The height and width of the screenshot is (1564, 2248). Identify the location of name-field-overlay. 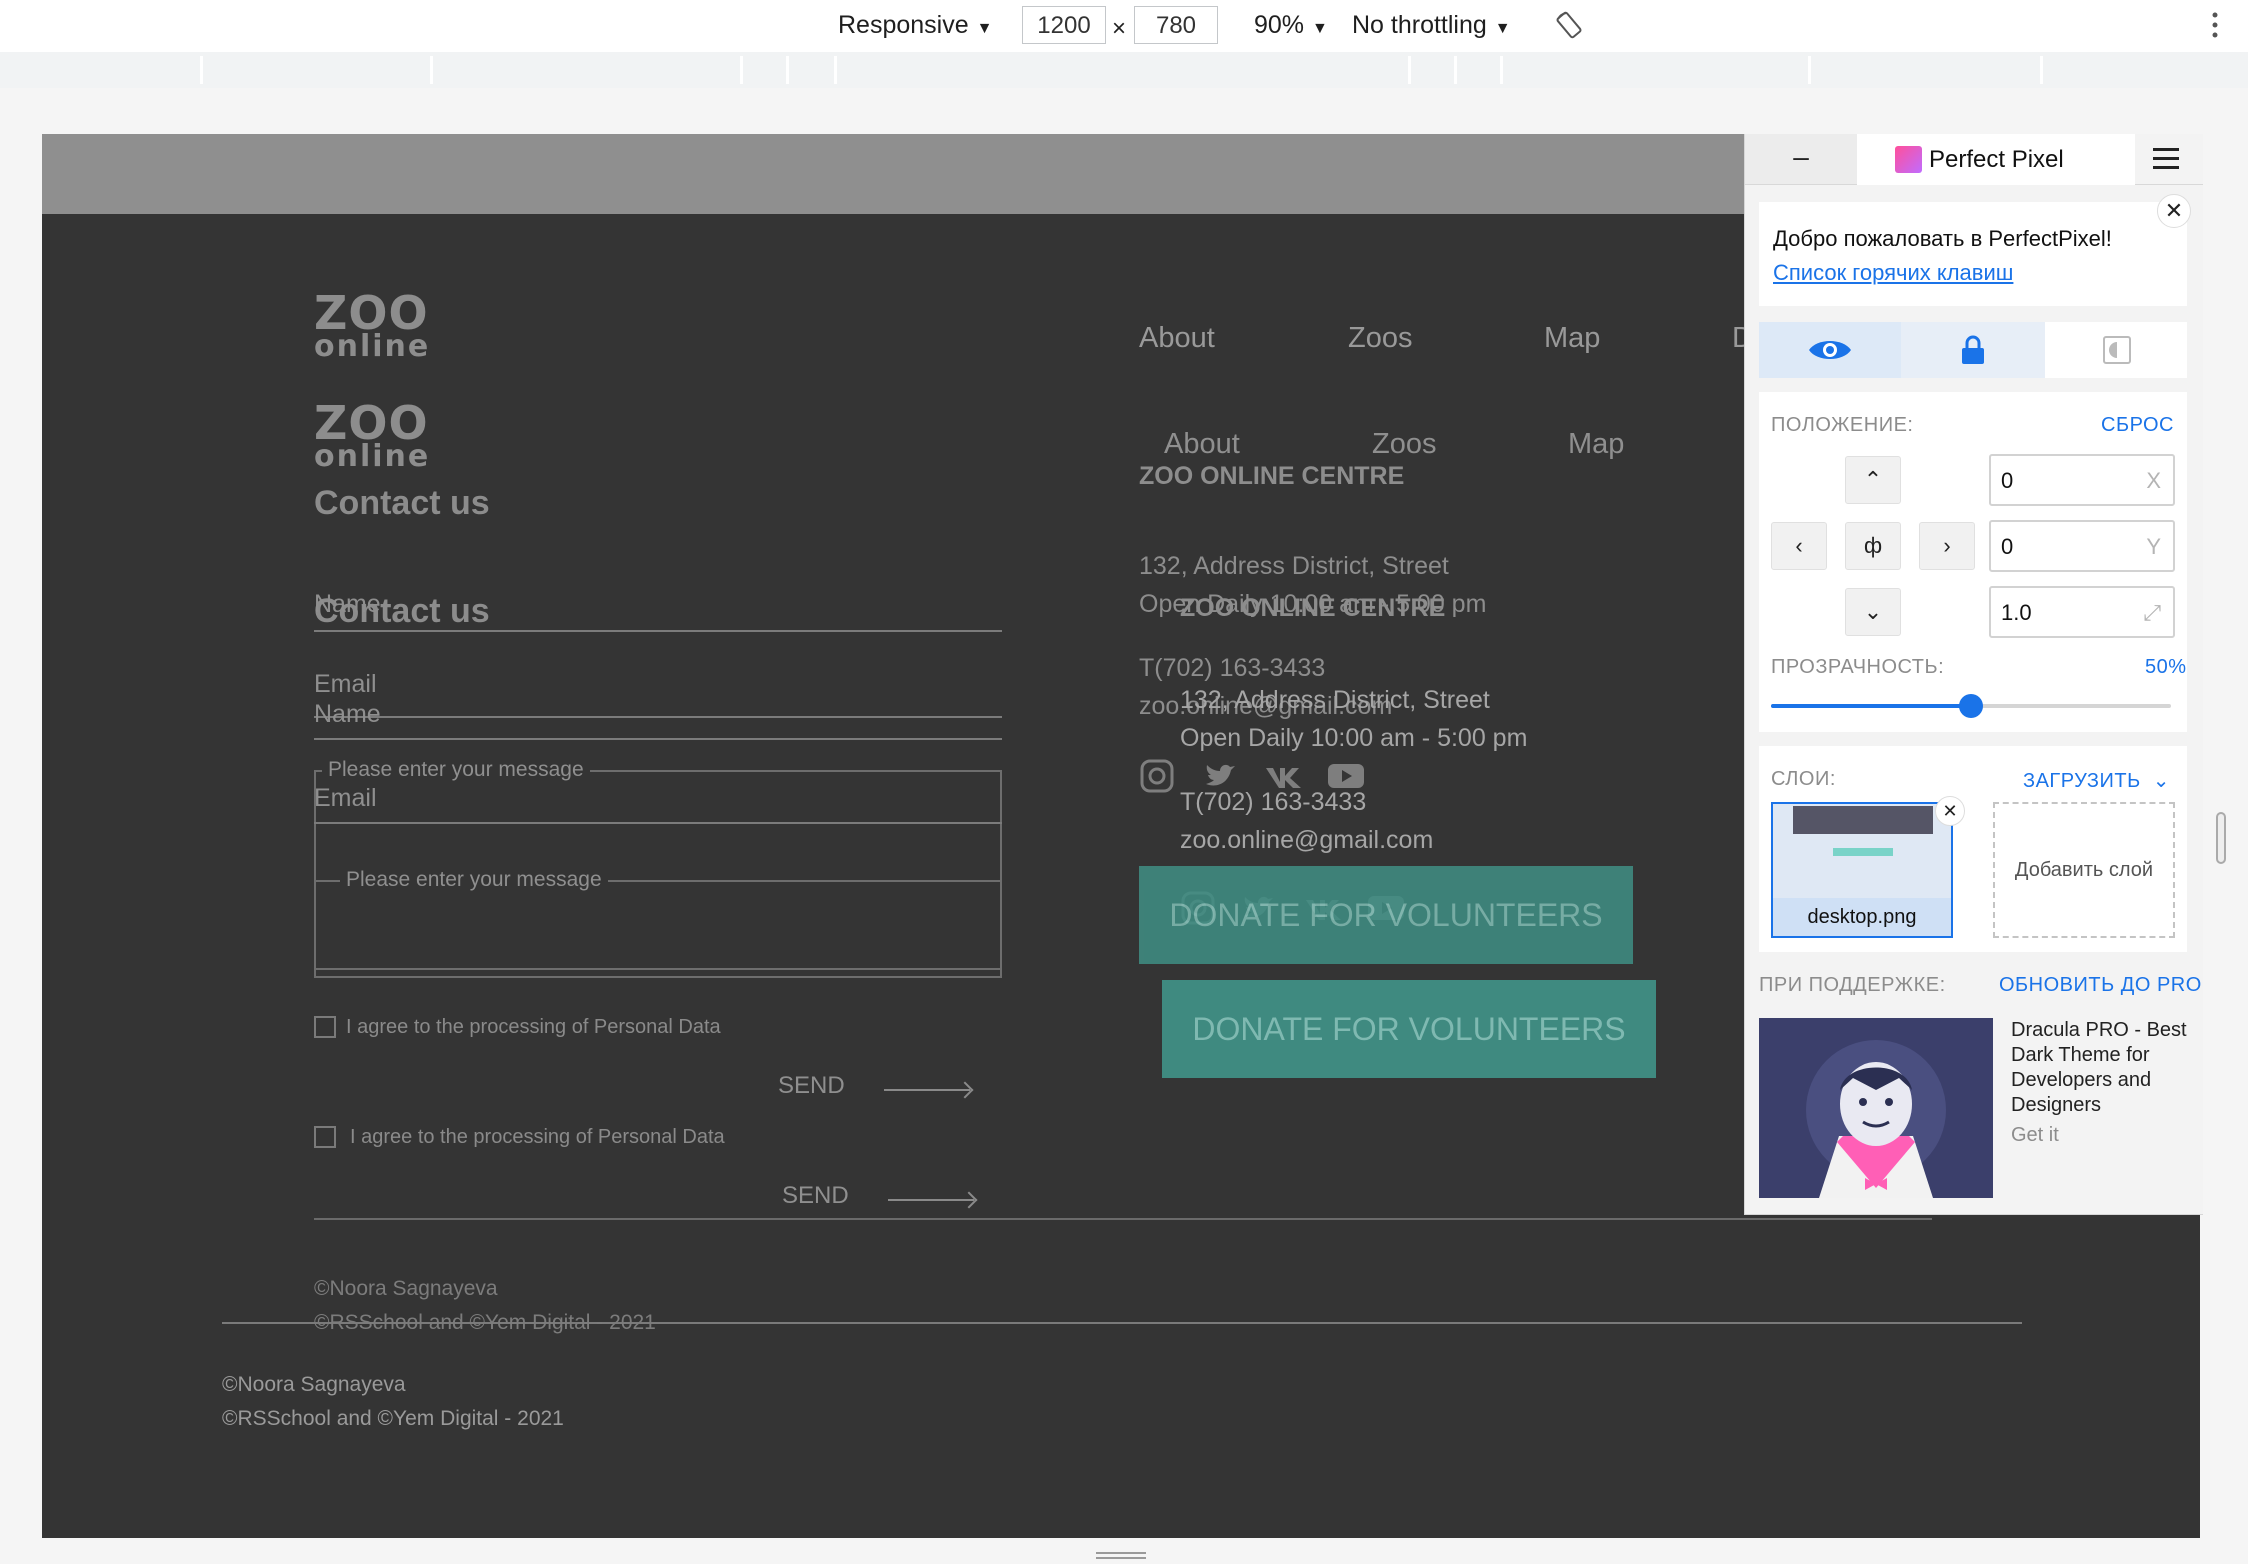
(658, 739).